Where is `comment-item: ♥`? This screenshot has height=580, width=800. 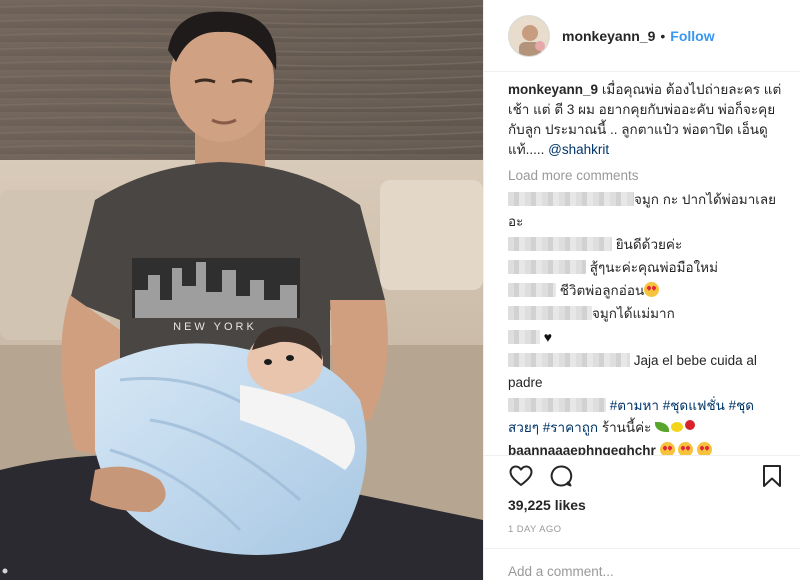
comment-item: ♥ is located at coordinates (646, 337).